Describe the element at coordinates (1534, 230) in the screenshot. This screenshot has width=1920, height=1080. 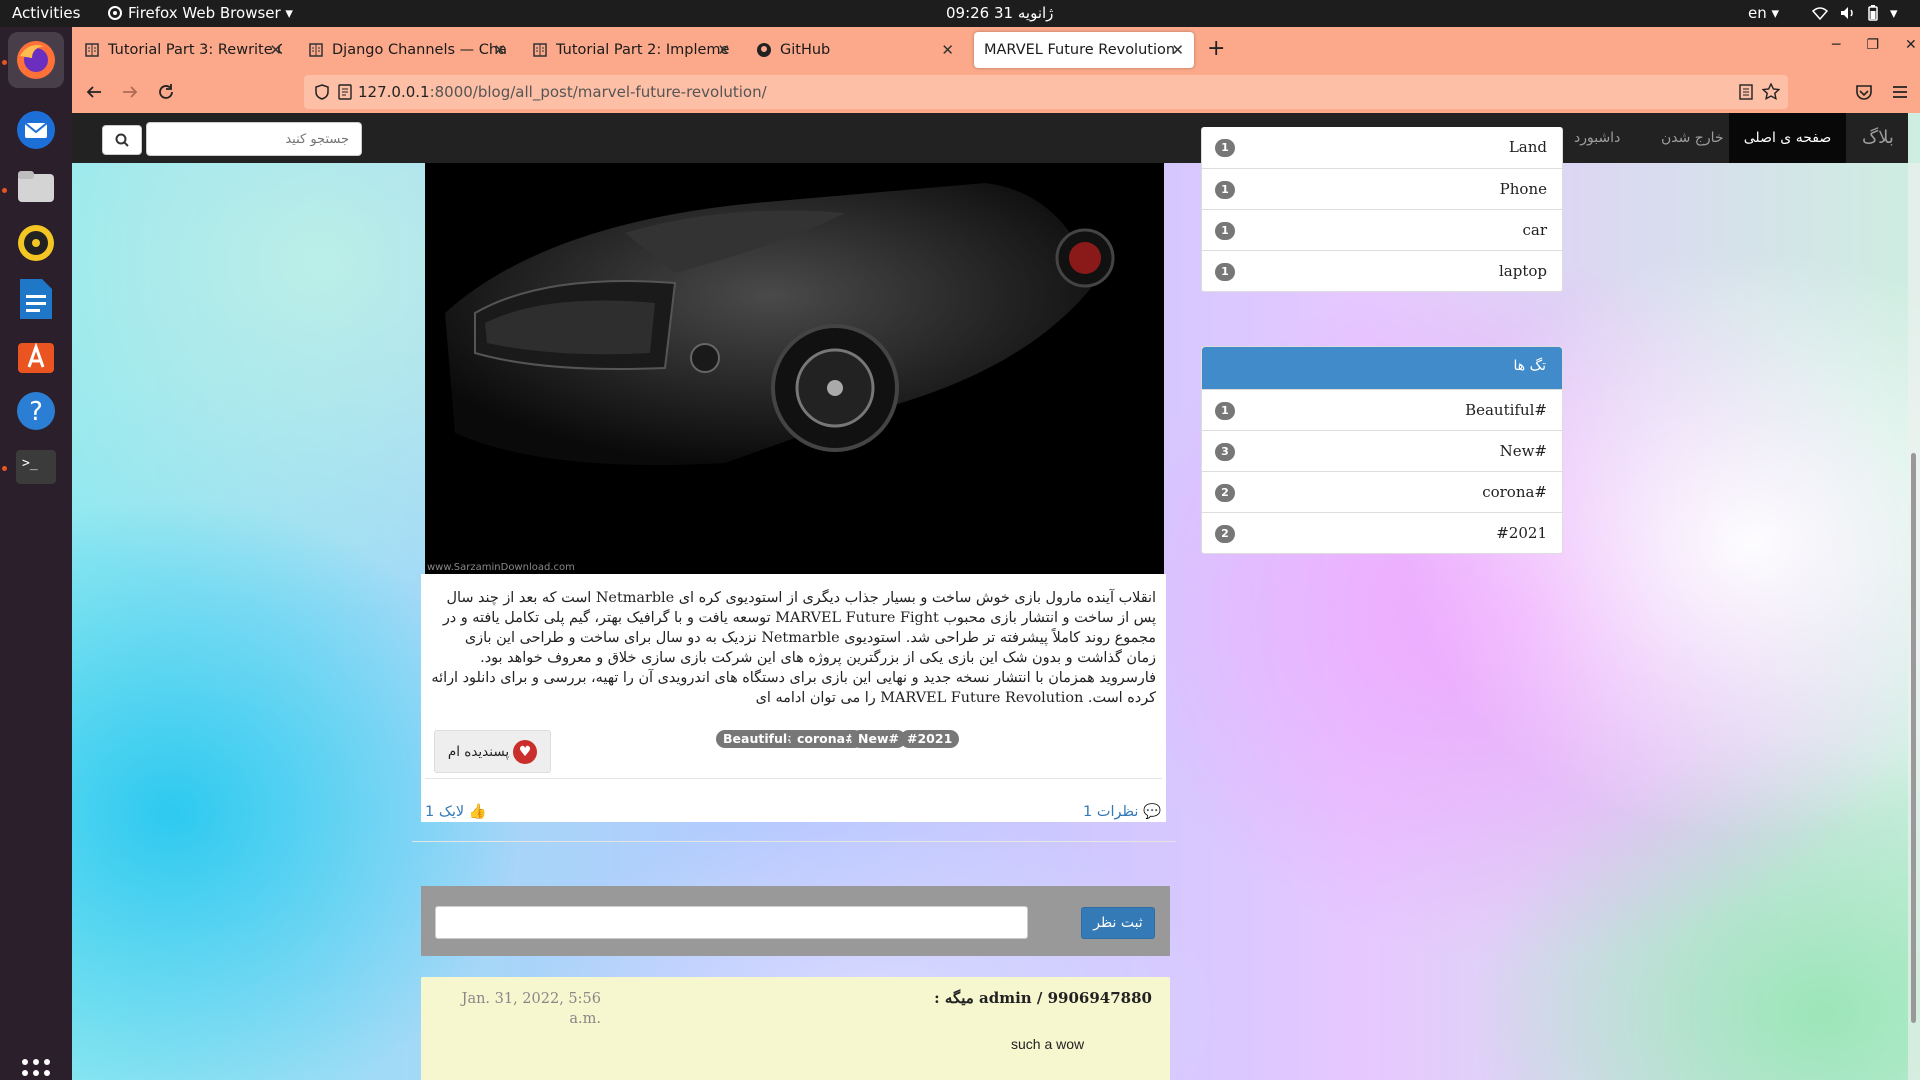
I see `category-label: car` at that location.